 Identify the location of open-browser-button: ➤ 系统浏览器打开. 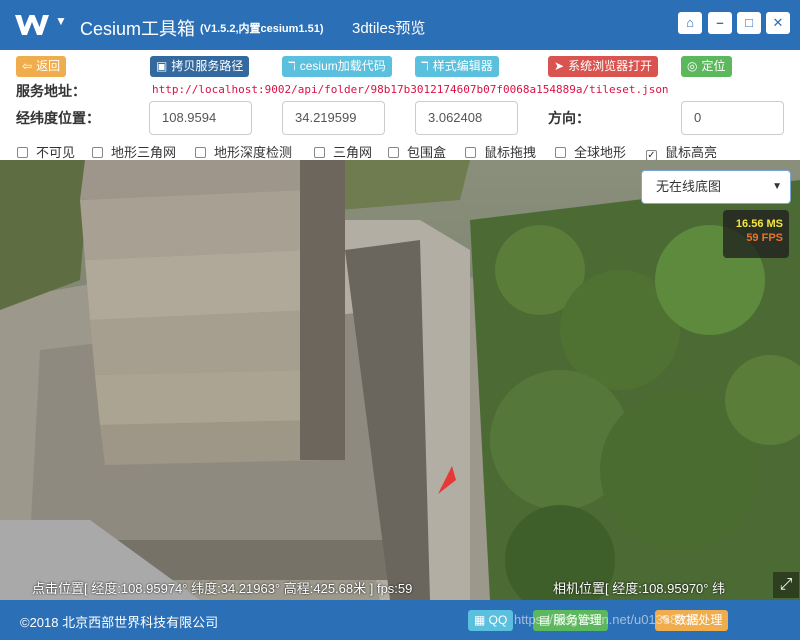
(603, 66).